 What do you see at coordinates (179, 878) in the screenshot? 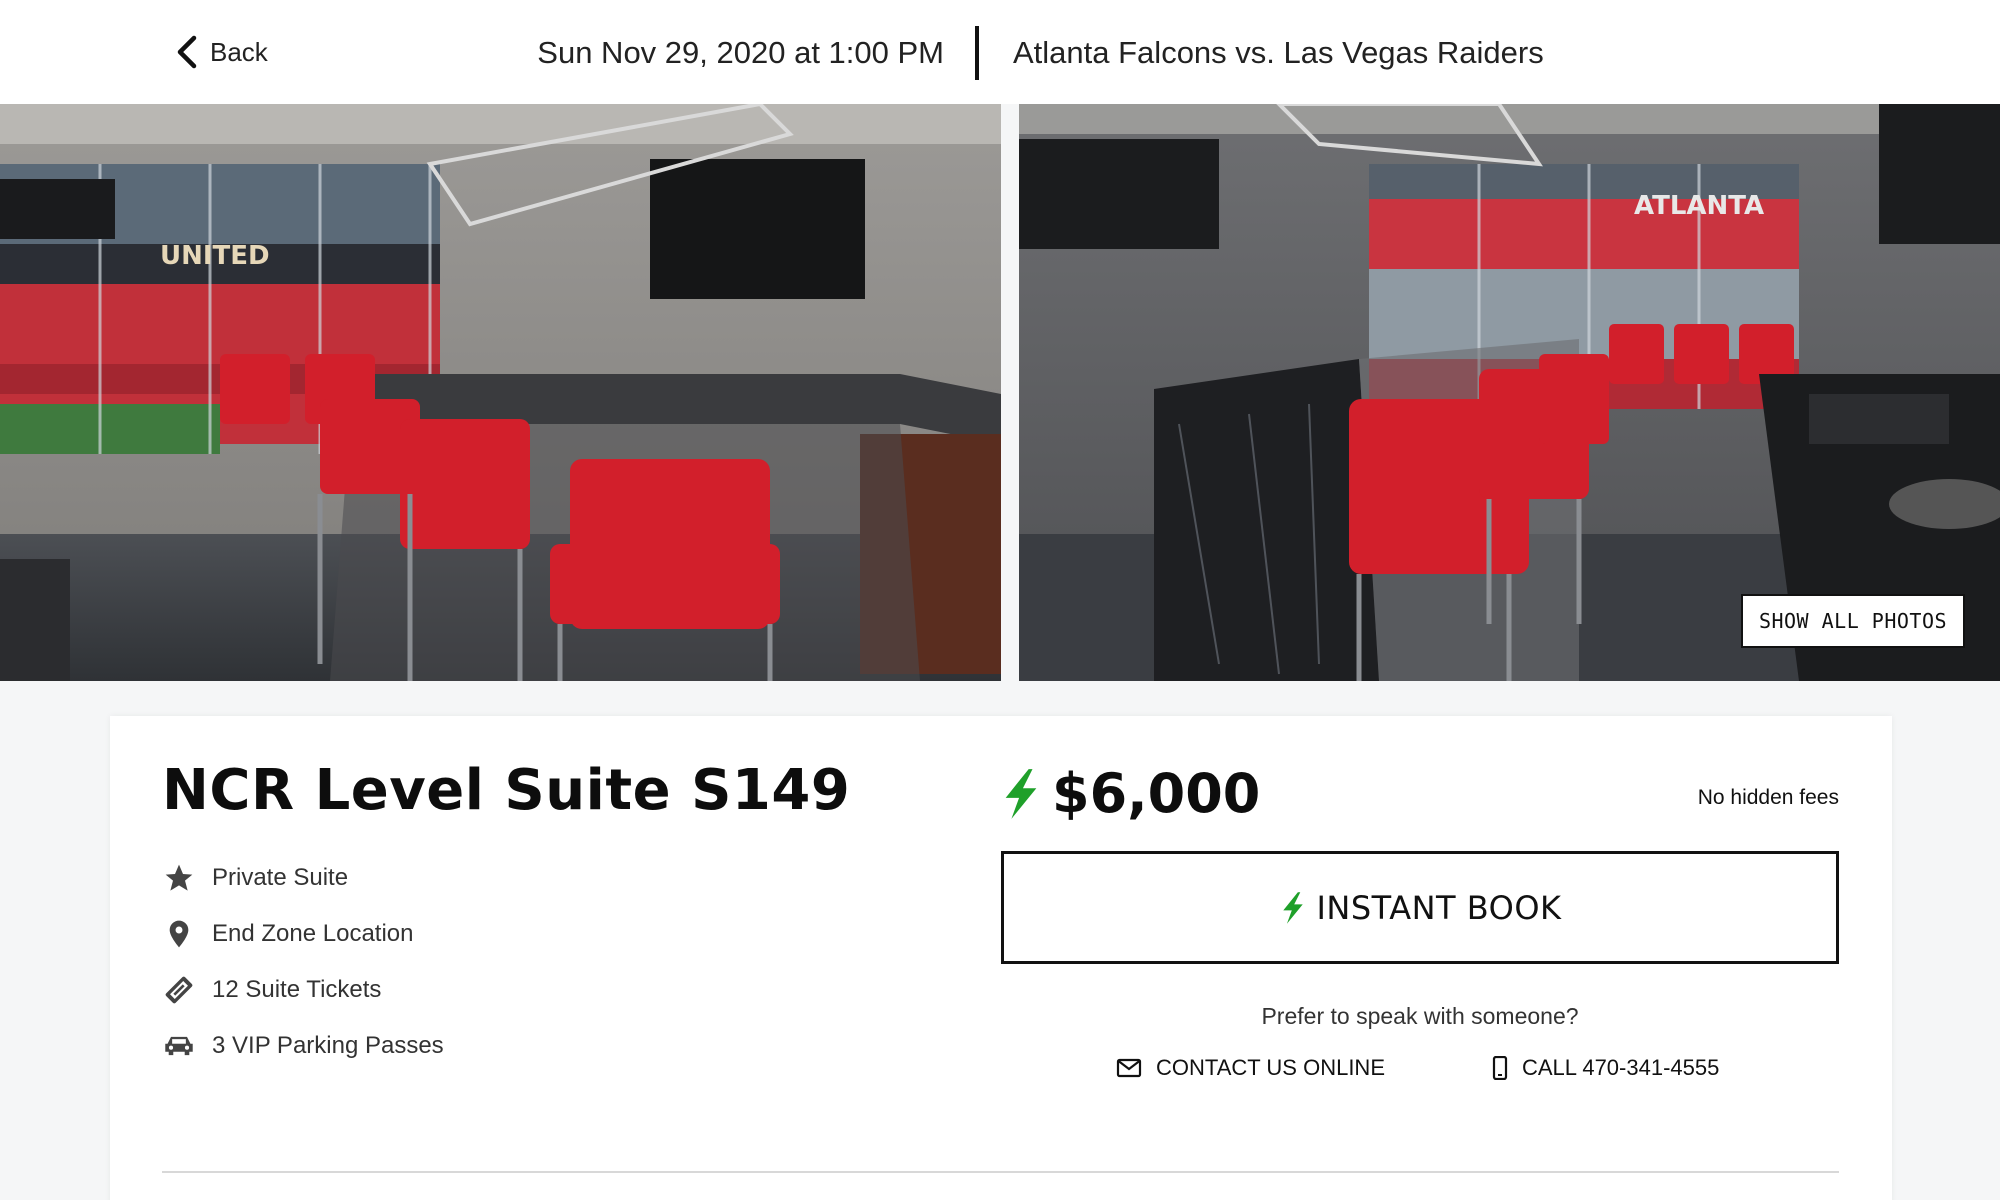
I see `star-icon` at bounding box center [179, 878].